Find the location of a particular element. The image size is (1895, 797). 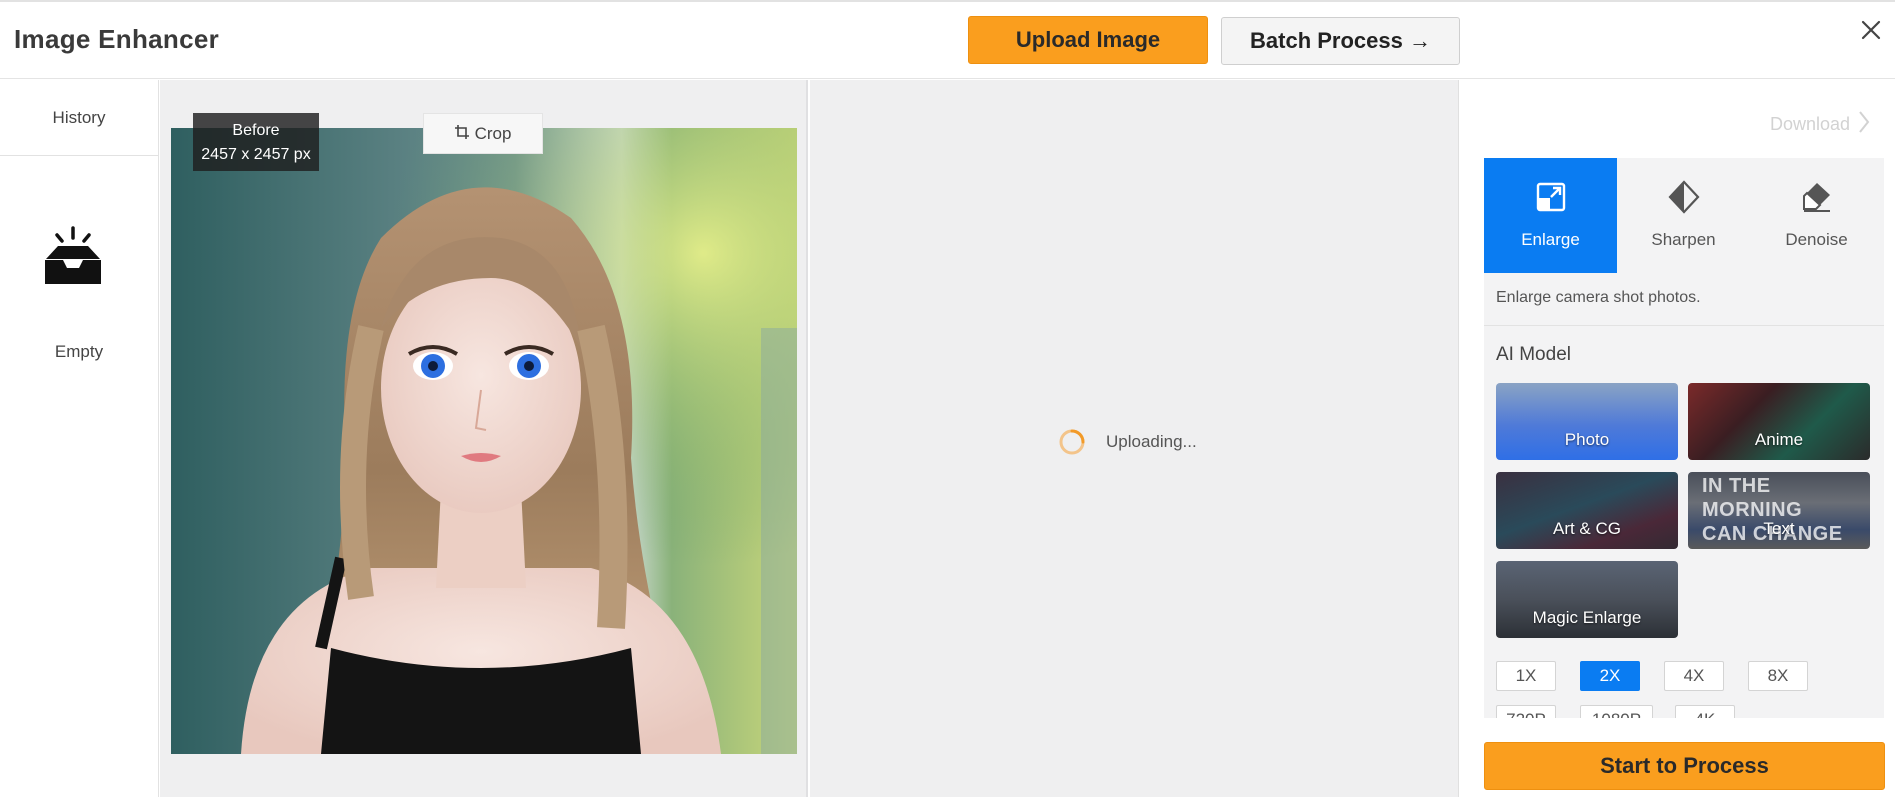

divider is located at coordinates (1684, 325).